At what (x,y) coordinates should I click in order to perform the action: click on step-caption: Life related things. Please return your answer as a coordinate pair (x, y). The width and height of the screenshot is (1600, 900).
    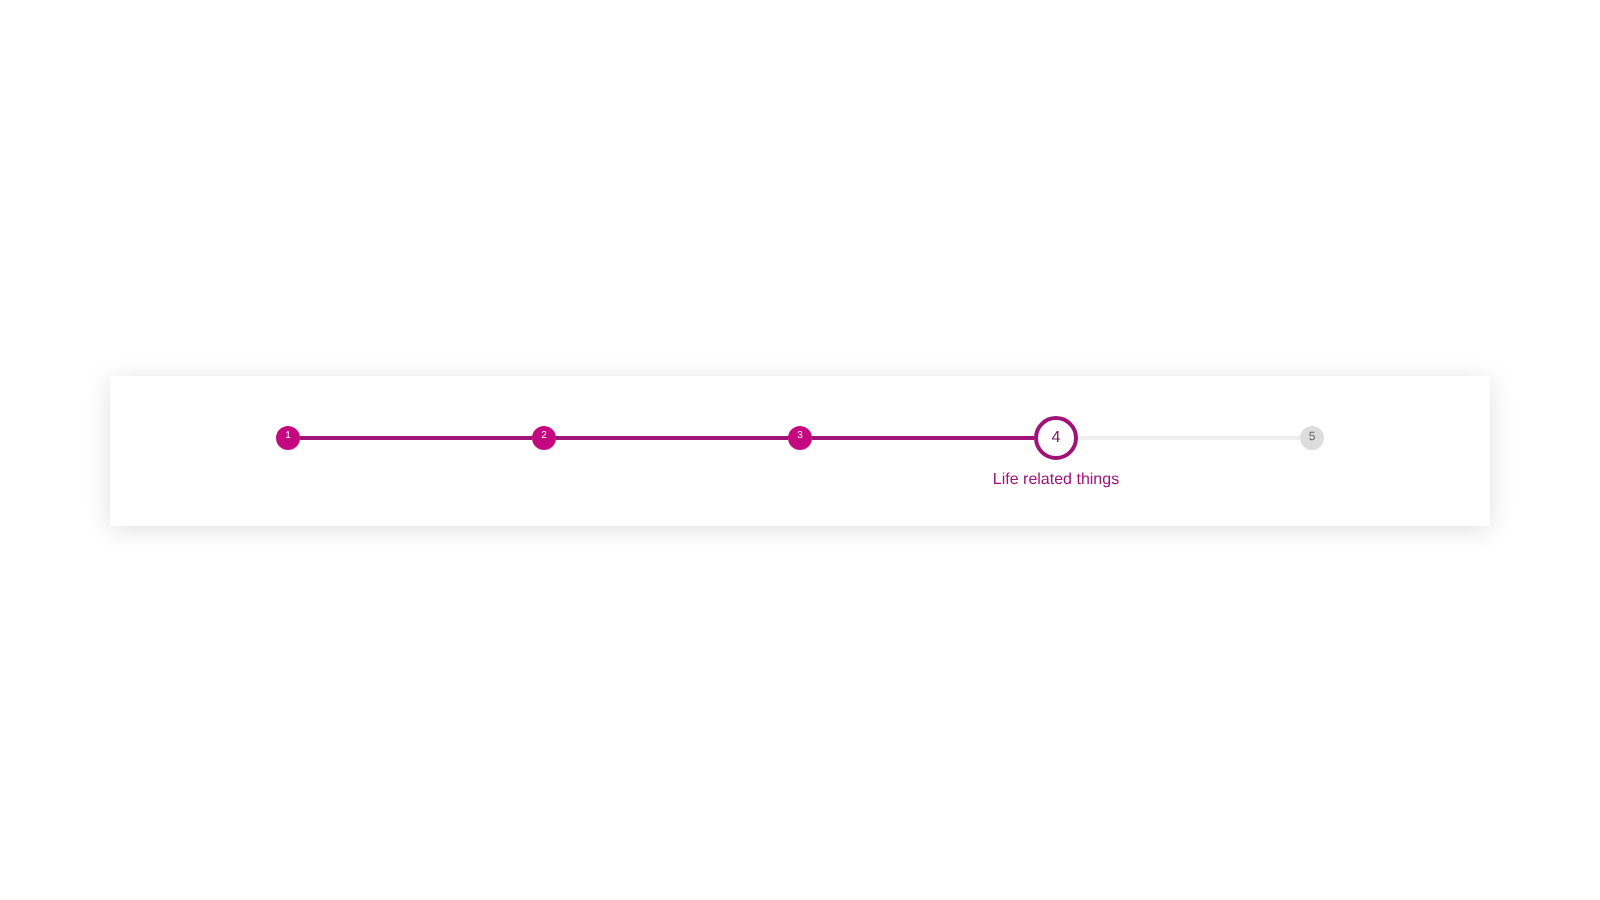
    Looking at the image, I should click on (1056, 479).